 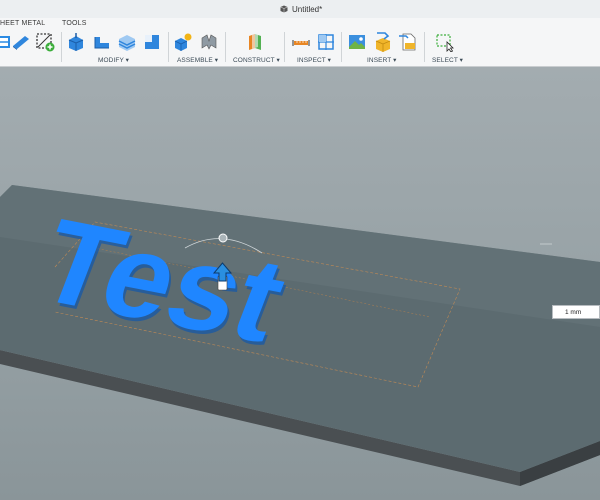 I want to click on create-sketch-tool-icon, so click(x=45, y=42).